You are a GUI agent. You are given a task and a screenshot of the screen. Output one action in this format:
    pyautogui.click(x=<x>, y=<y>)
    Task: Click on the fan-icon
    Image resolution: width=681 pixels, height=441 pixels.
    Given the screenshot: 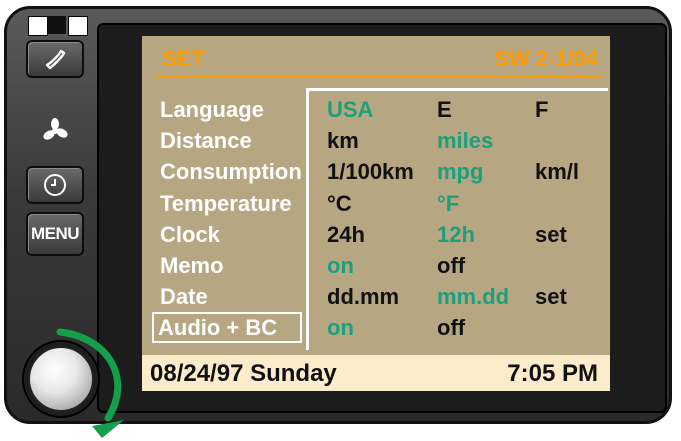 What is the action you would take?
    pyautogui.click(x=55, y=131)
    